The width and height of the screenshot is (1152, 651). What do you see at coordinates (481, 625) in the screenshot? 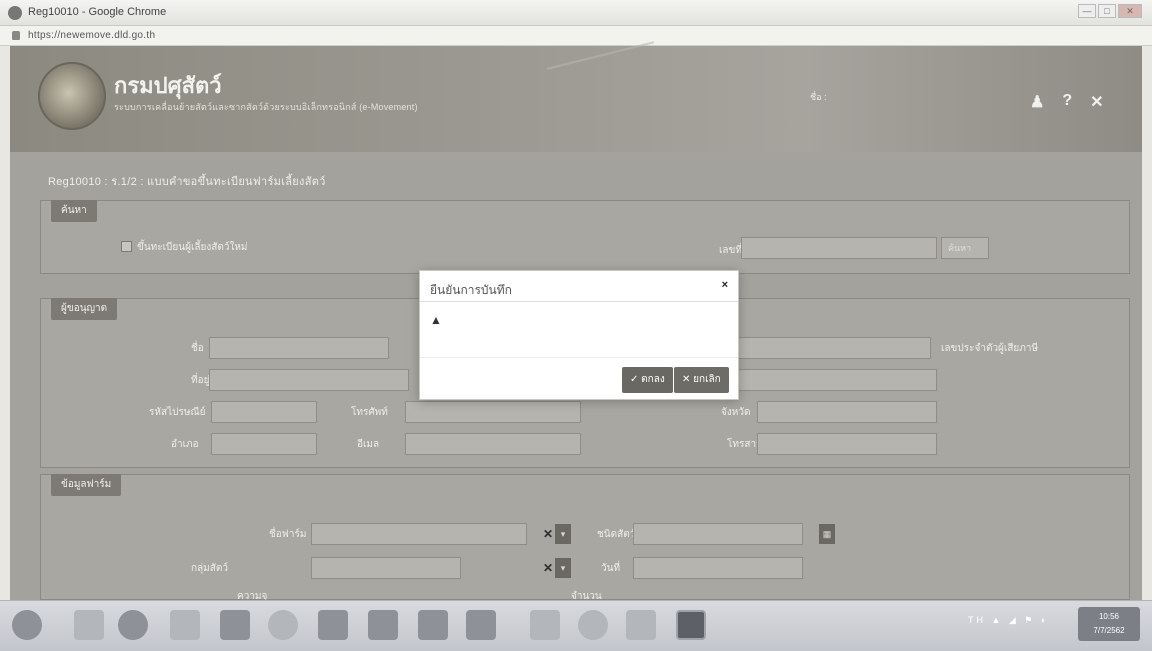
I see `word-taskbar-icon` at bounding box center [481, 625].